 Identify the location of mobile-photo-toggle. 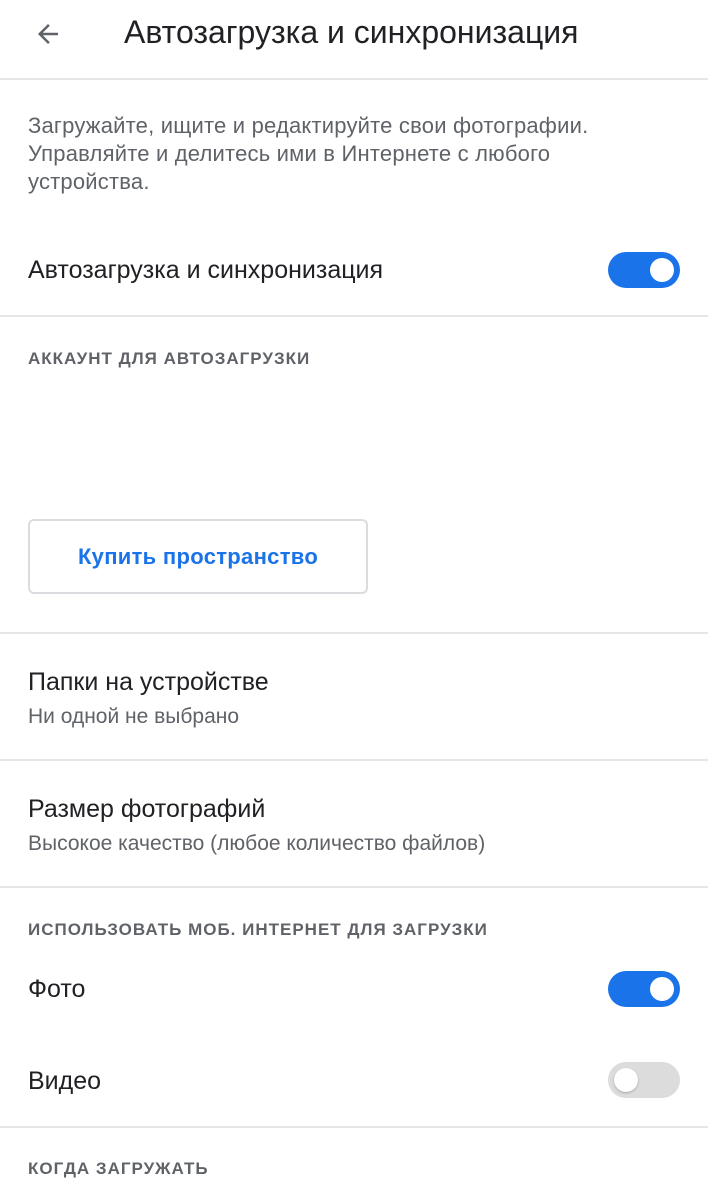
(644, 989).